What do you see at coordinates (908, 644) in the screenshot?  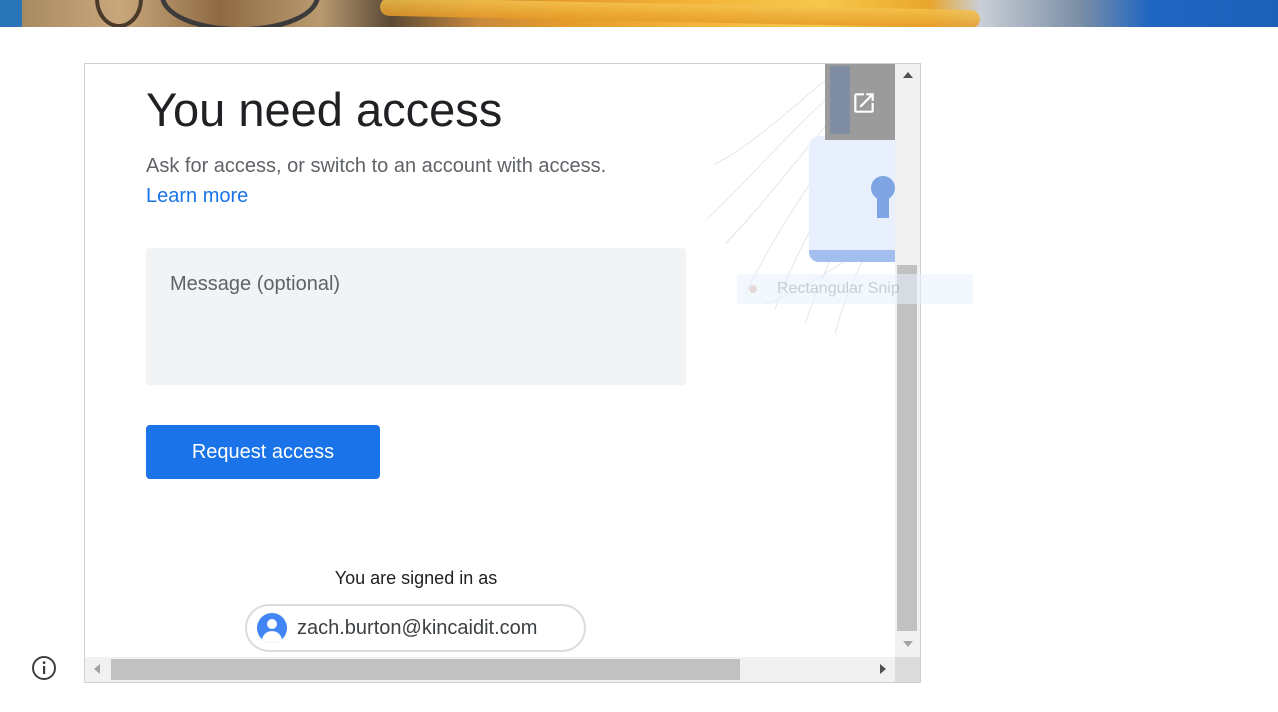 I see `scroll-down-arrow-icon` at bounding box center [908, 644].